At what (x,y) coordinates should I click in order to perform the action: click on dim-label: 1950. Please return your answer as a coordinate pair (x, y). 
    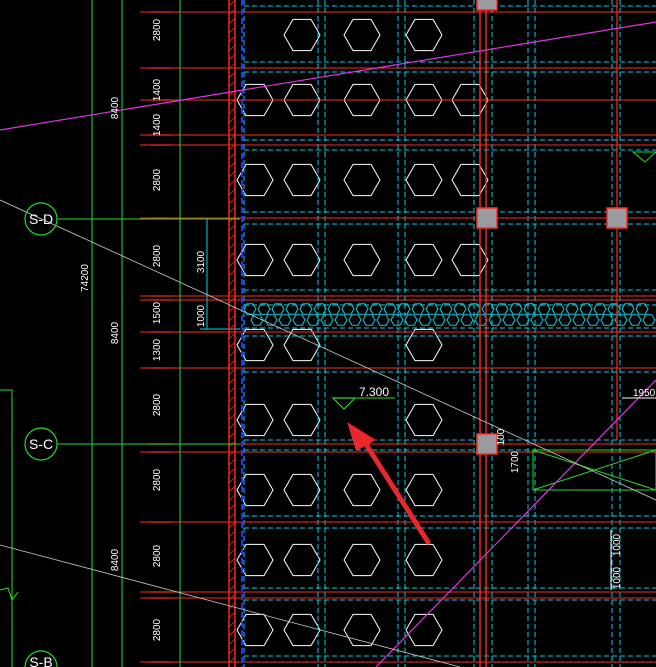
    Looking at the image, I should click on (644, 393).